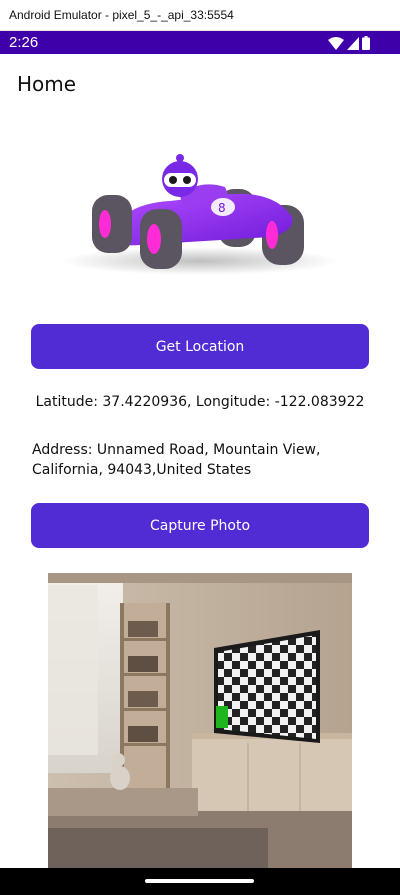 The height and width of the screenshot is (895, 400). Describe the element at coordinates (200, 346) in the screenshot. I see `get-location-button: Get Location` at that location.